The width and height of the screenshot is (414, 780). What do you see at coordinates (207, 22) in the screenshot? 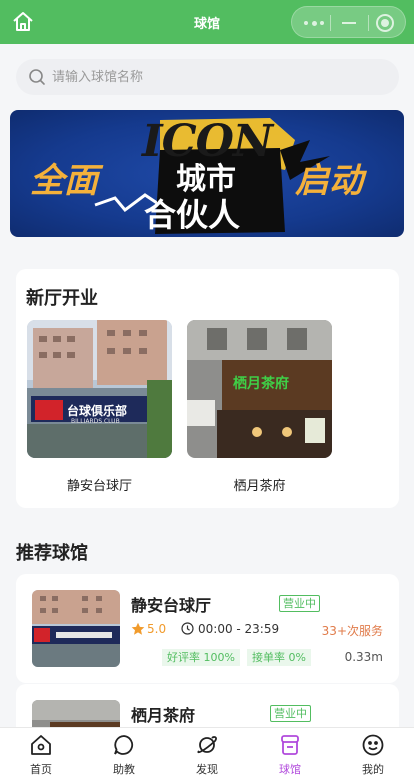
I see `top-bar: 球馆` at bounding box center [207, 22].